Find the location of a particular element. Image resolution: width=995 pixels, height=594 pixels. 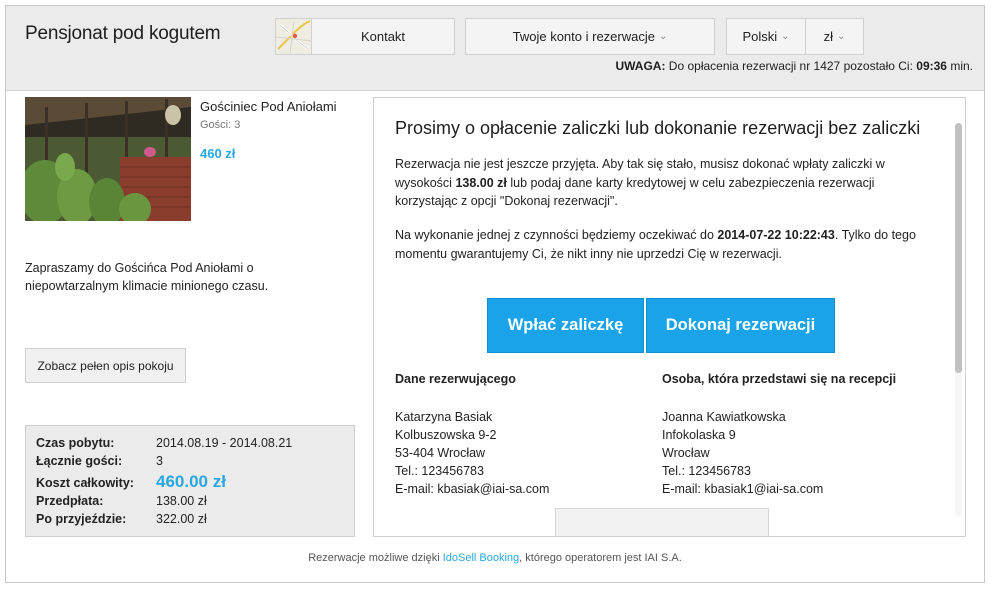

summary-row: Czas pobytu: 2014.08.19 - 2014.08.21 is located at coordinates (190, 445).